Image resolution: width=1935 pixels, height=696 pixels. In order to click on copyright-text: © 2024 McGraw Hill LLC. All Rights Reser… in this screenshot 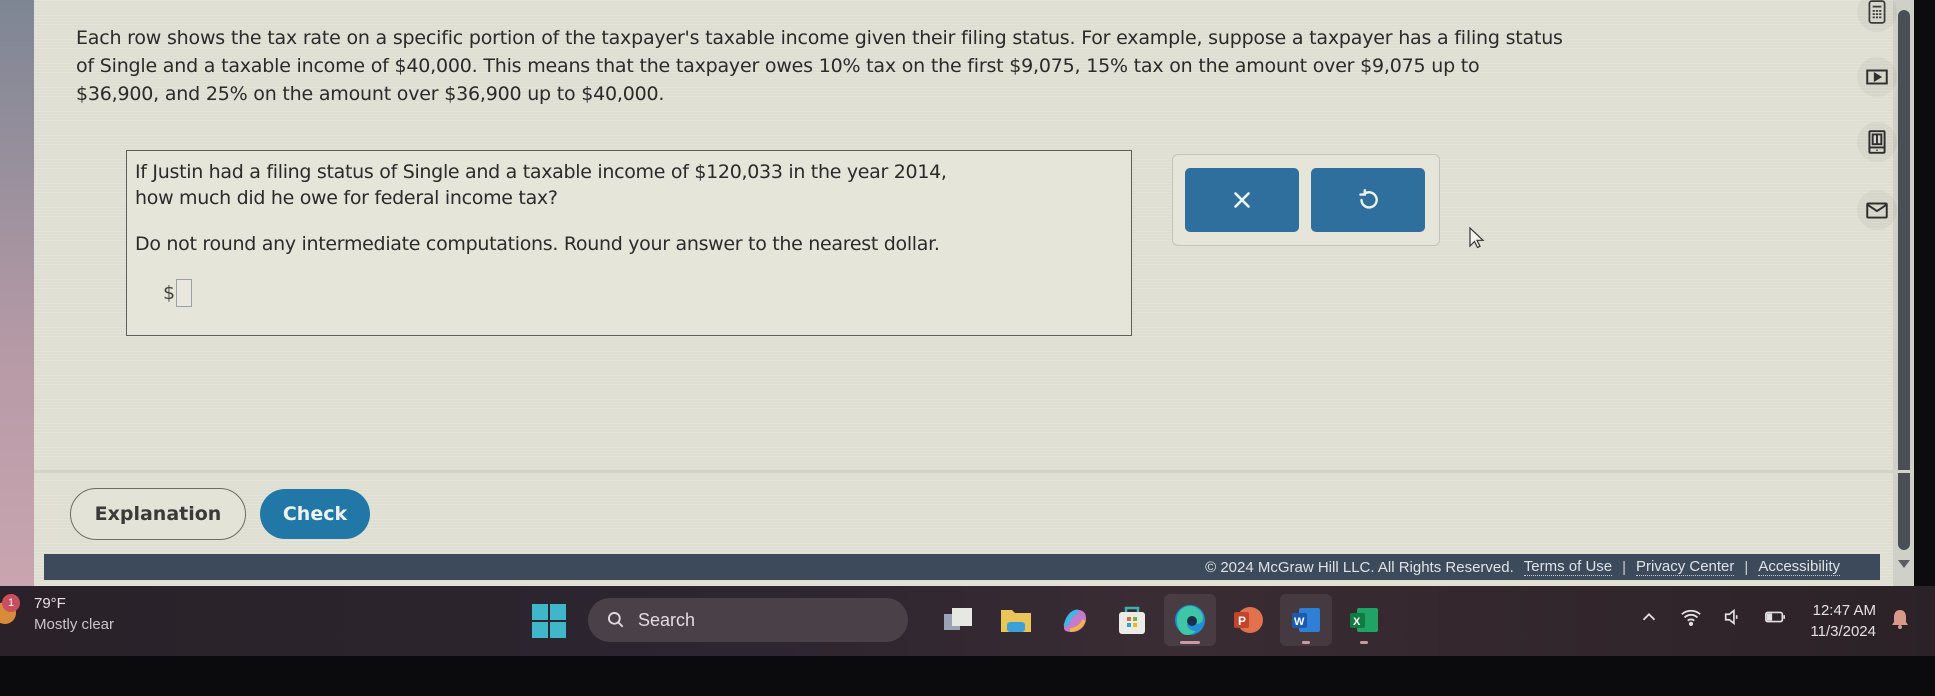, I will do `click(1359, 567)`.